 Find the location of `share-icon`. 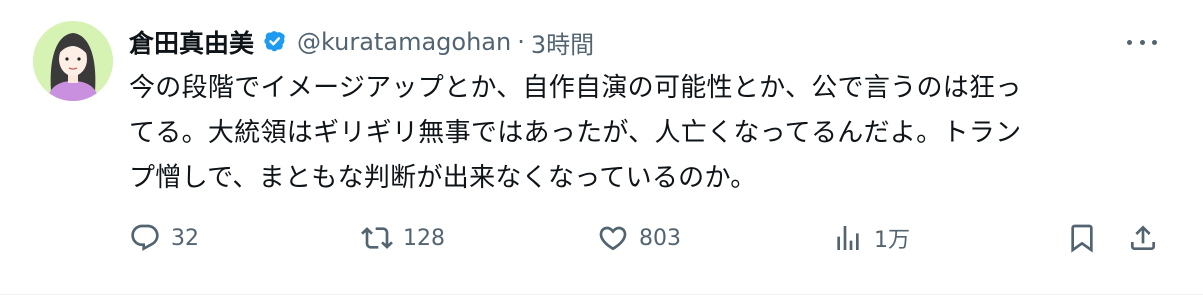

share-icon is located at coordinates (1143, 238).